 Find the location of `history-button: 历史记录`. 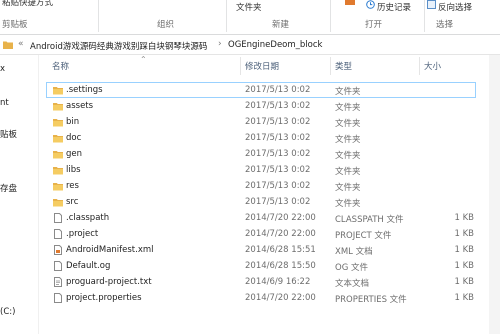

history-button: 历史记录 is located at coordinates (394, 7).